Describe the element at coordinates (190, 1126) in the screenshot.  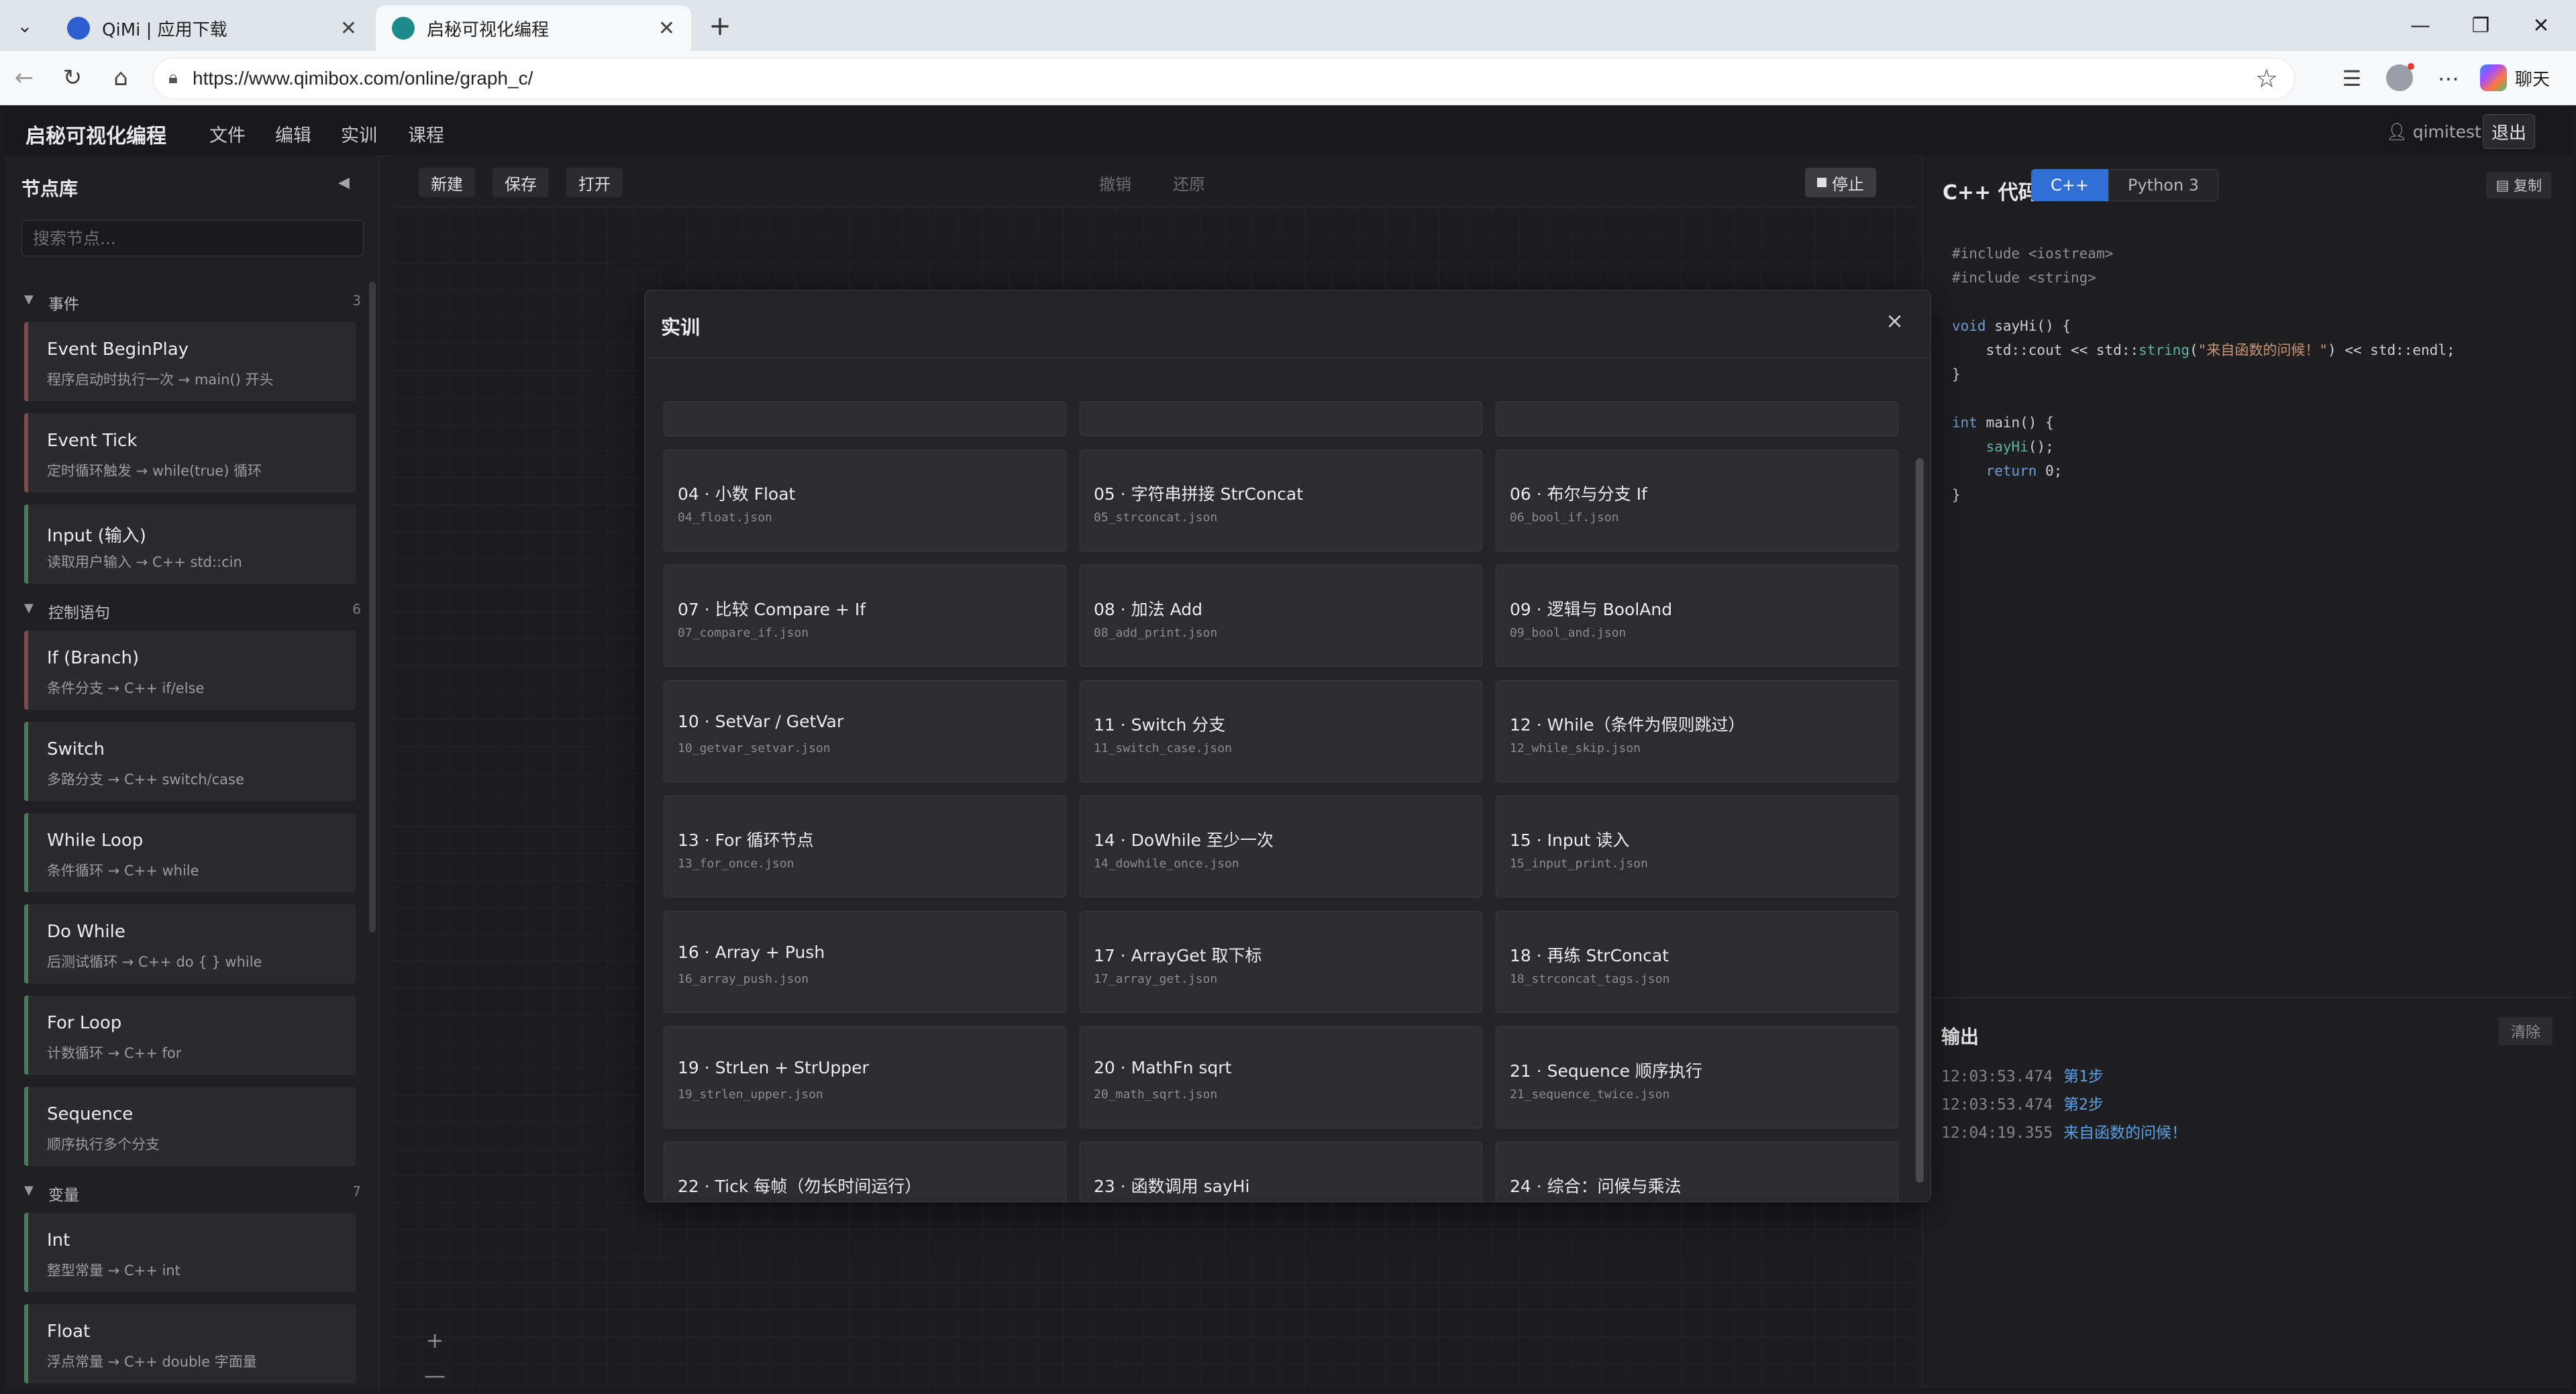
I see `node-sequence: Sequence 顺序执行多个分支` at that location.